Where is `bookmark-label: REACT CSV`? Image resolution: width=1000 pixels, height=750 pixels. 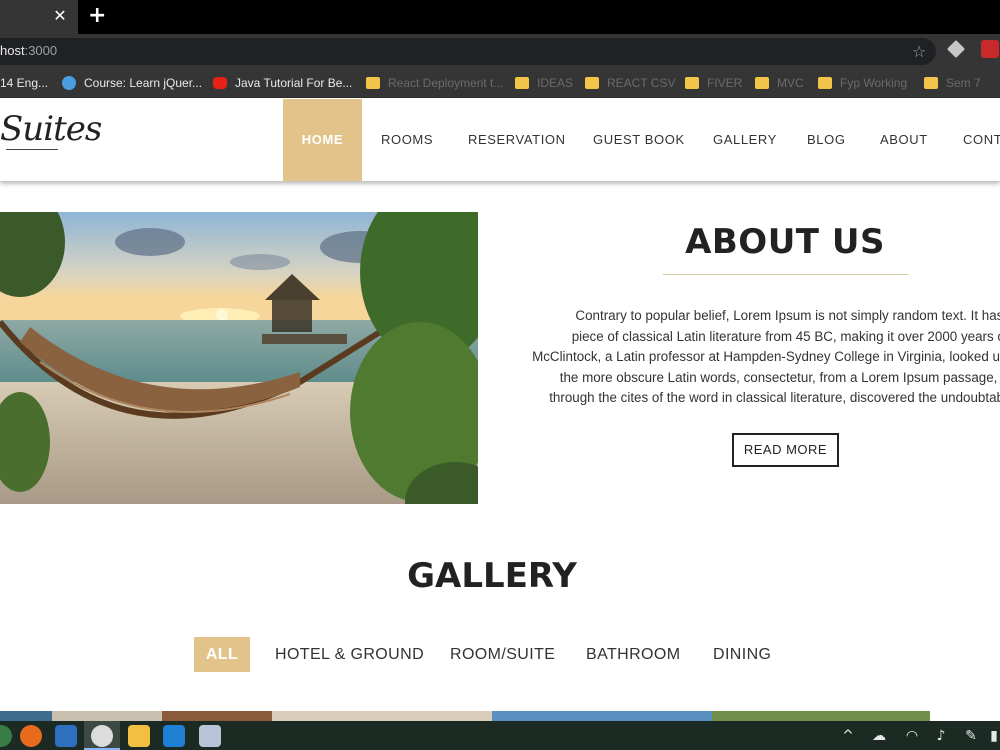
bookmark-label: REACT CSV is located at coordinates (641, 83).